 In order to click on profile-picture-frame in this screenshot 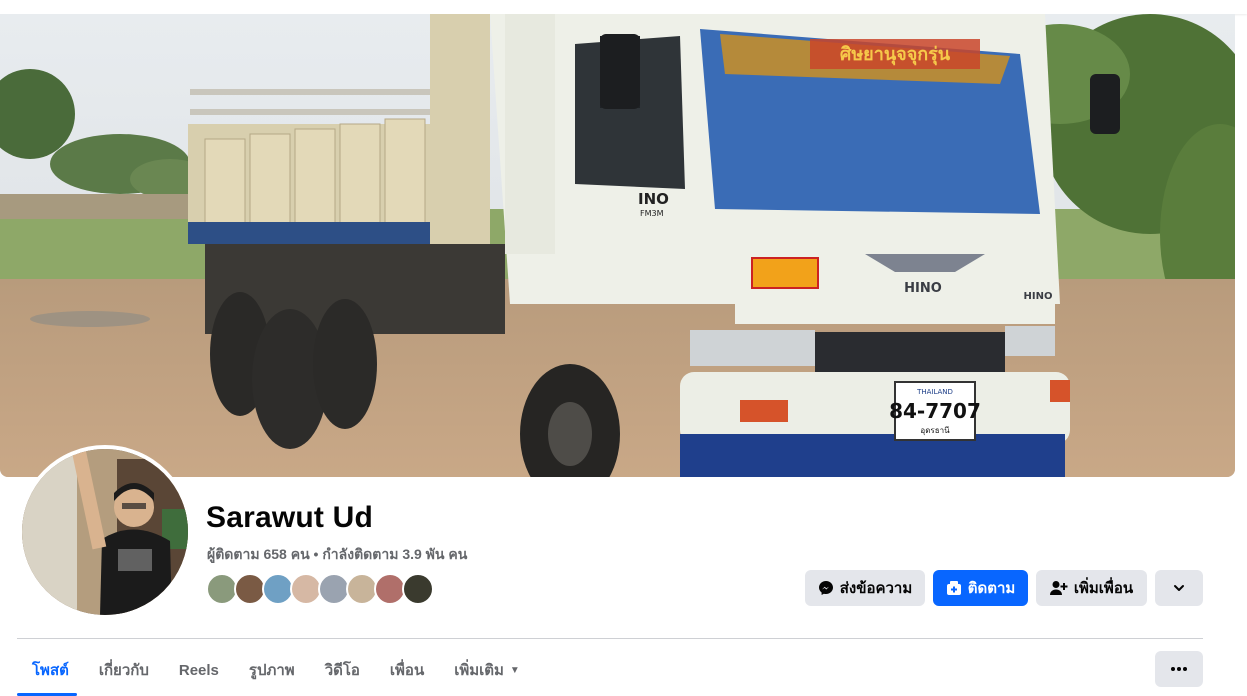, I will do `click(105, 532)`.